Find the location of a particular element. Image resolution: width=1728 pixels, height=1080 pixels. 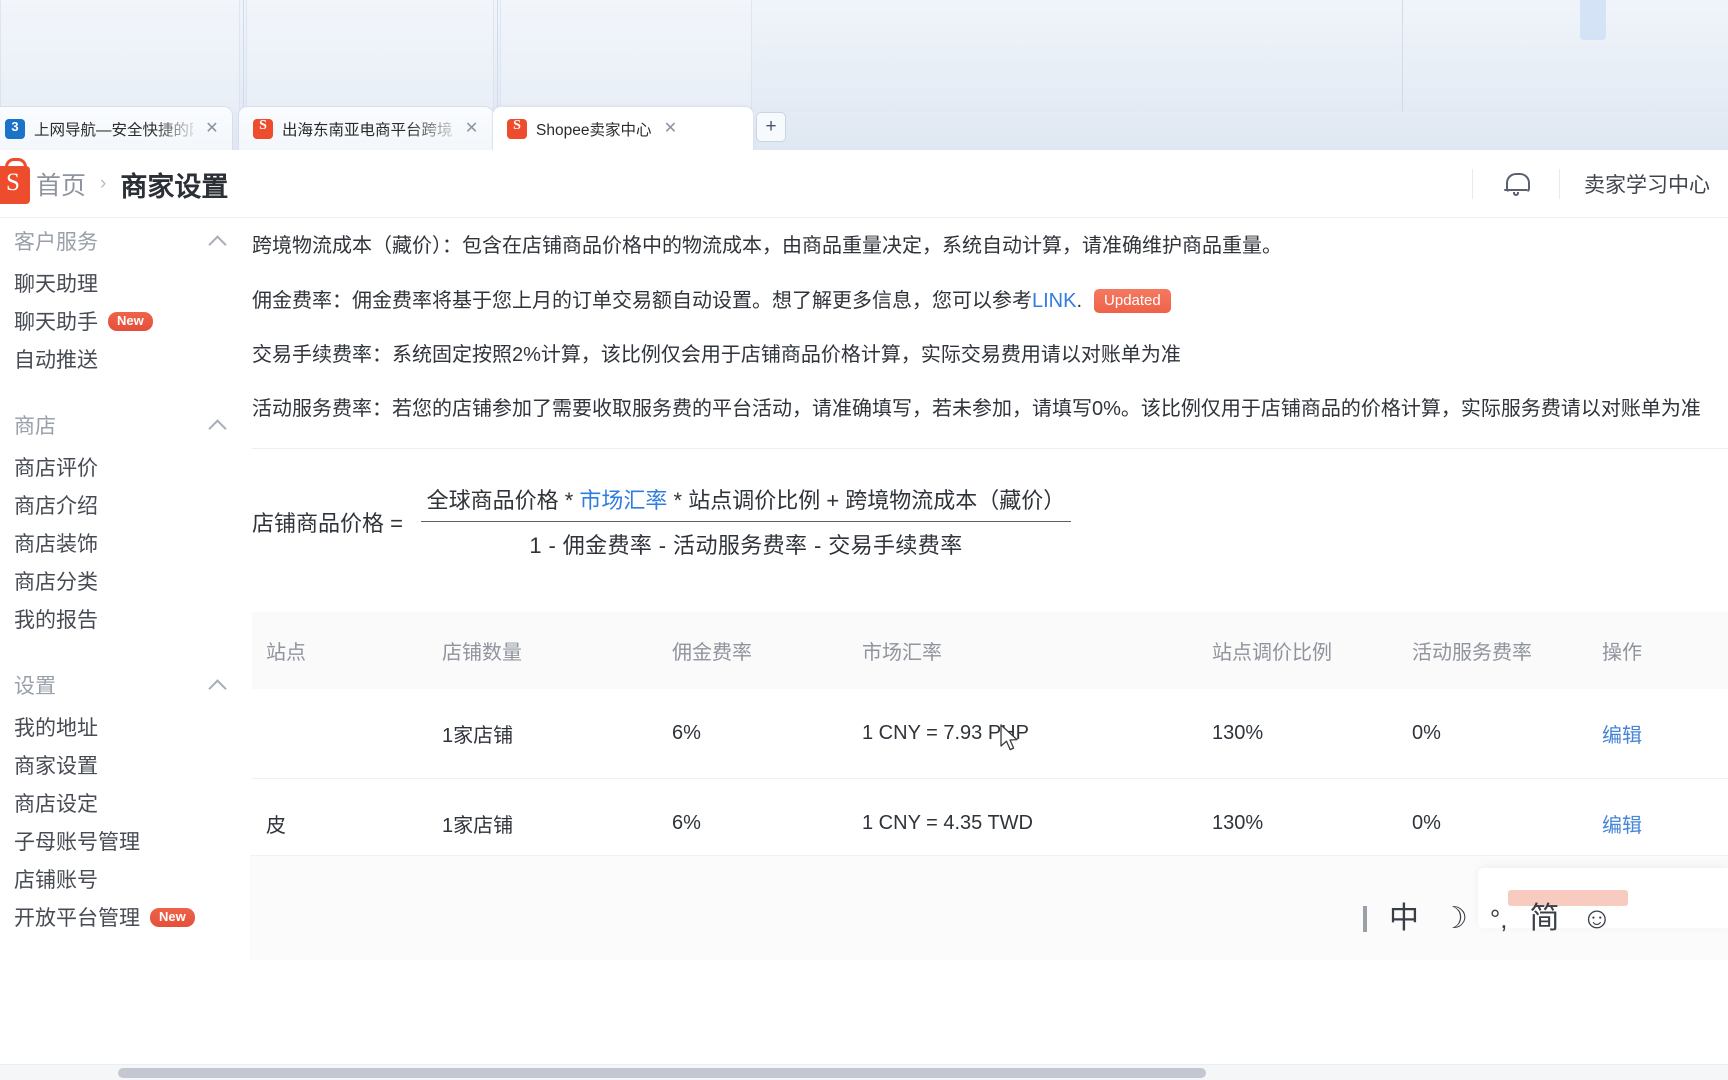

sidebar-group-customer-service: 客户服务 is located at coordinates (125, 241).